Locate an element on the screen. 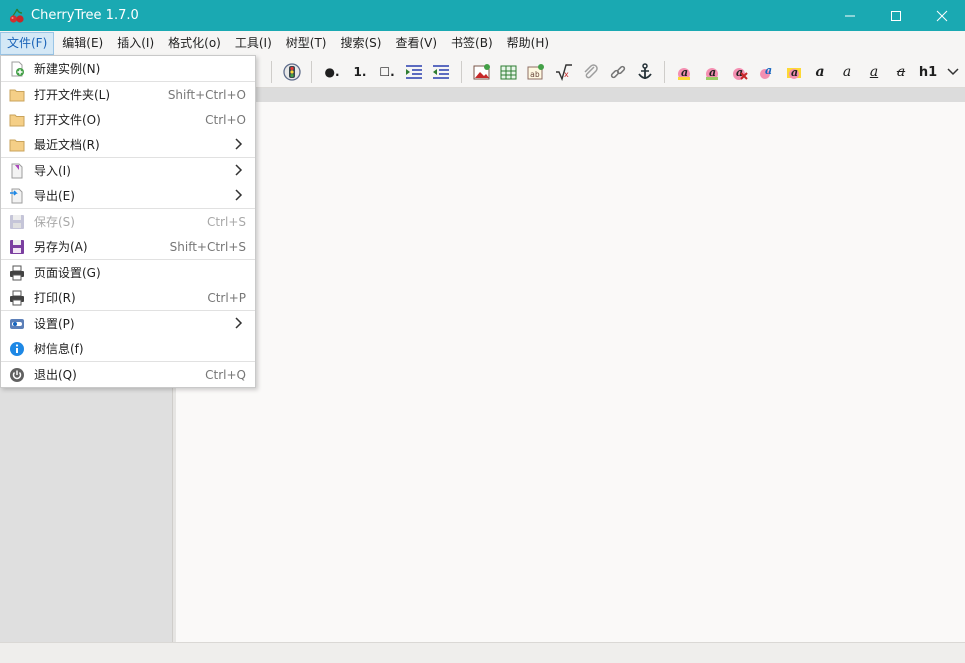 The image size is (965, 663). export-icon is located at coordinates (16, 195).